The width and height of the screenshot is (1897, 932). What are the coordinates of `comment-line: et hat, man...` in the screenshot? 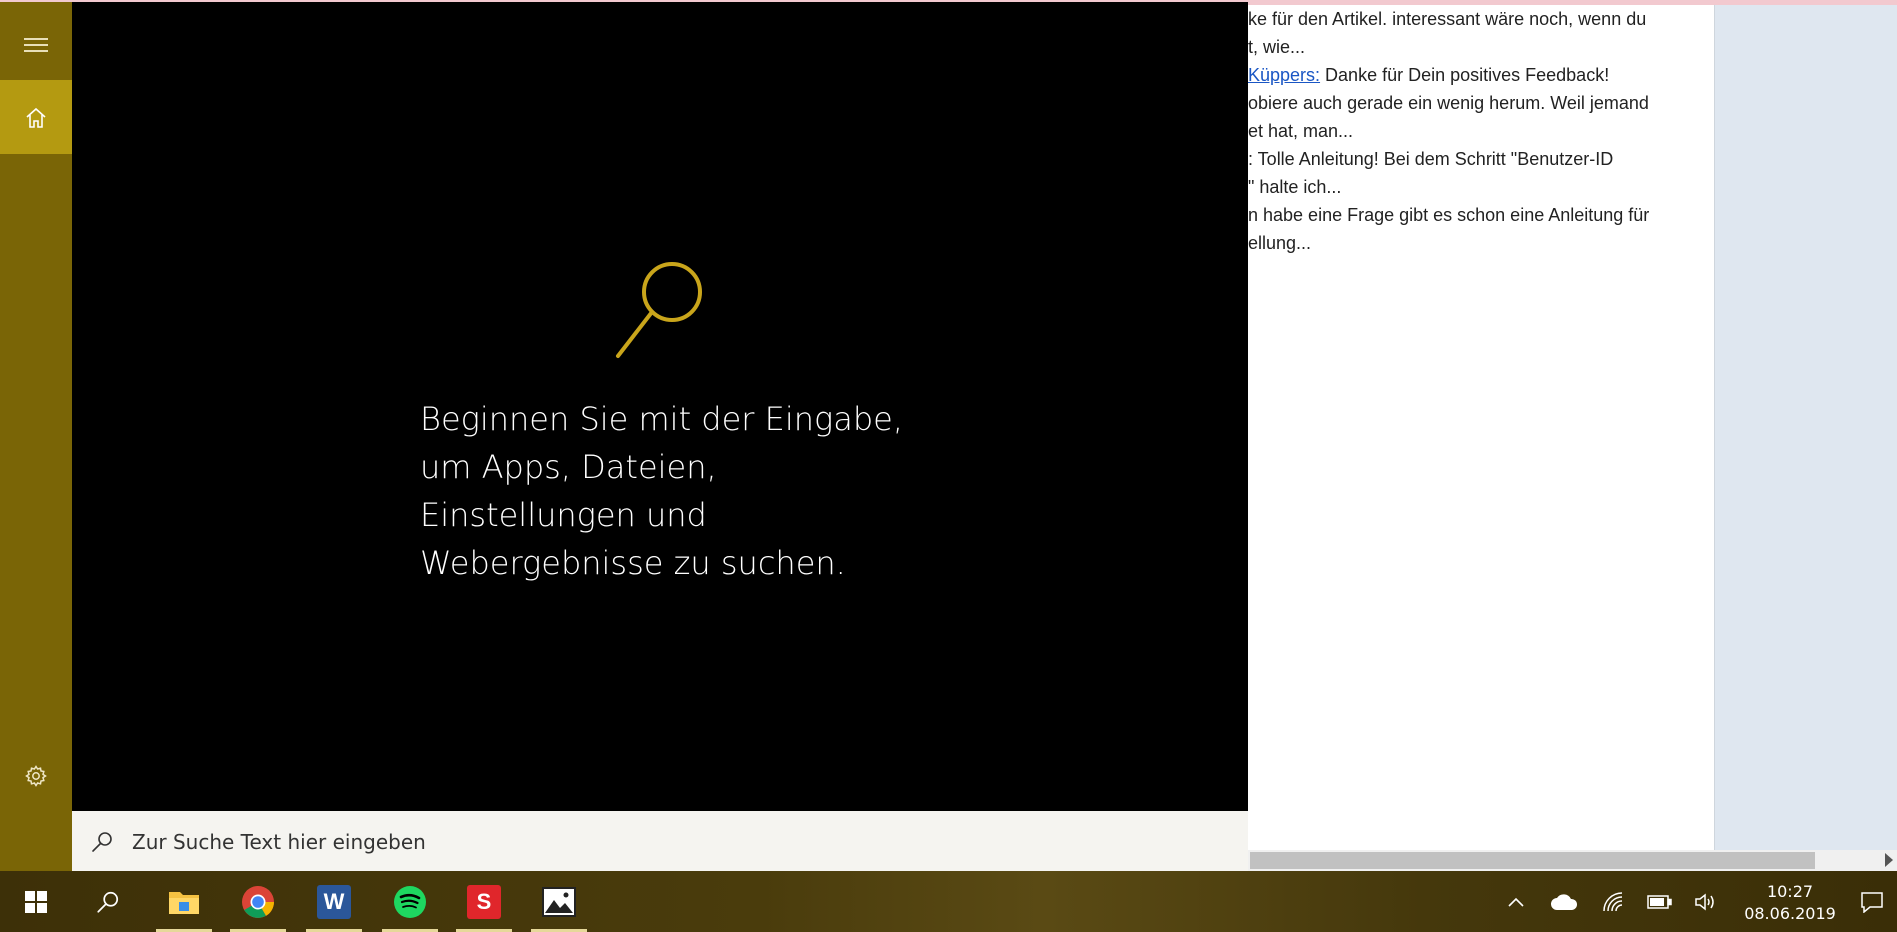 It's located at (1301, 131).